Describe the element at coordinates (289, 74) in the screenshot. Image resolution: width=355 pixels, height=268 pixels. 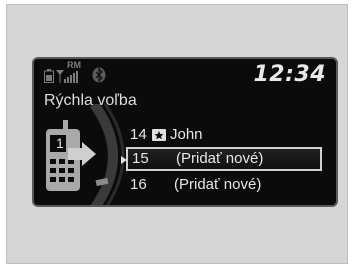
I see `clock: 12:34` at that location.